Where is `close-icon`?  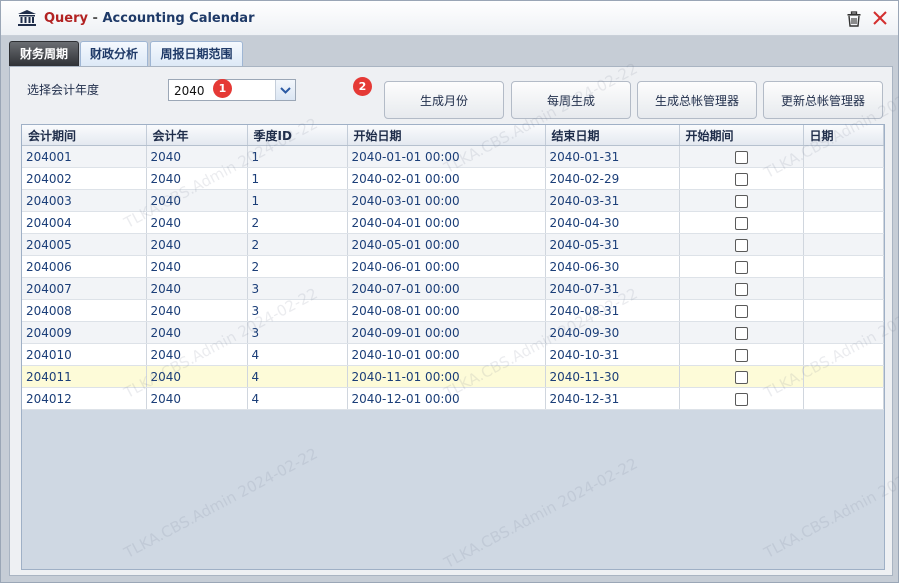
close-icon is located at coordinates (880, 18).